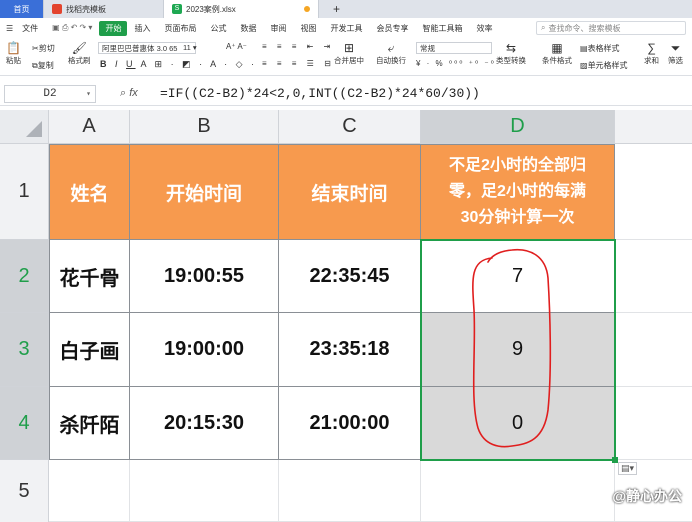  I want to click on number-format-buttons: ¥ · % ⁰⁰⁰ ⁺⁰ ⁻⁰, so click(456, 63).